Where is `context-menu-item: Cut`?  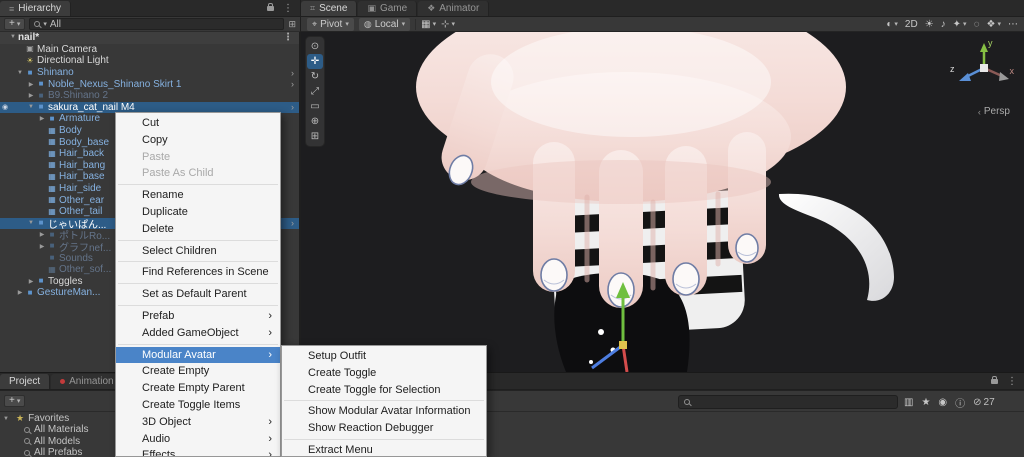 context-menu-item: Cut is located at coordinates (198, 123).